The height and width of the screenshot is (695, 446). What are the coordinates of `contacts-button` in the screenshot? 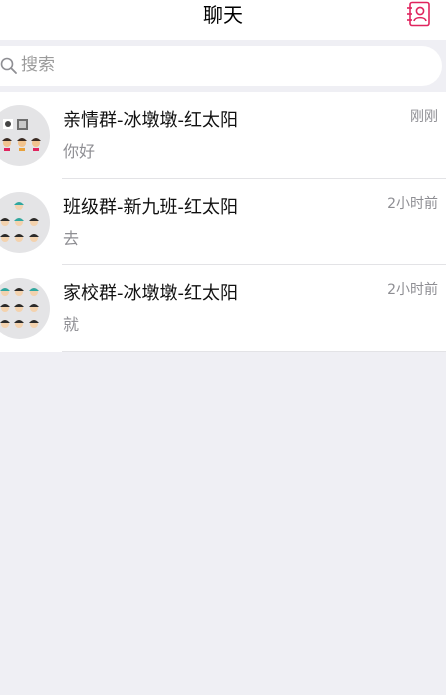 It's located at (418, 14).